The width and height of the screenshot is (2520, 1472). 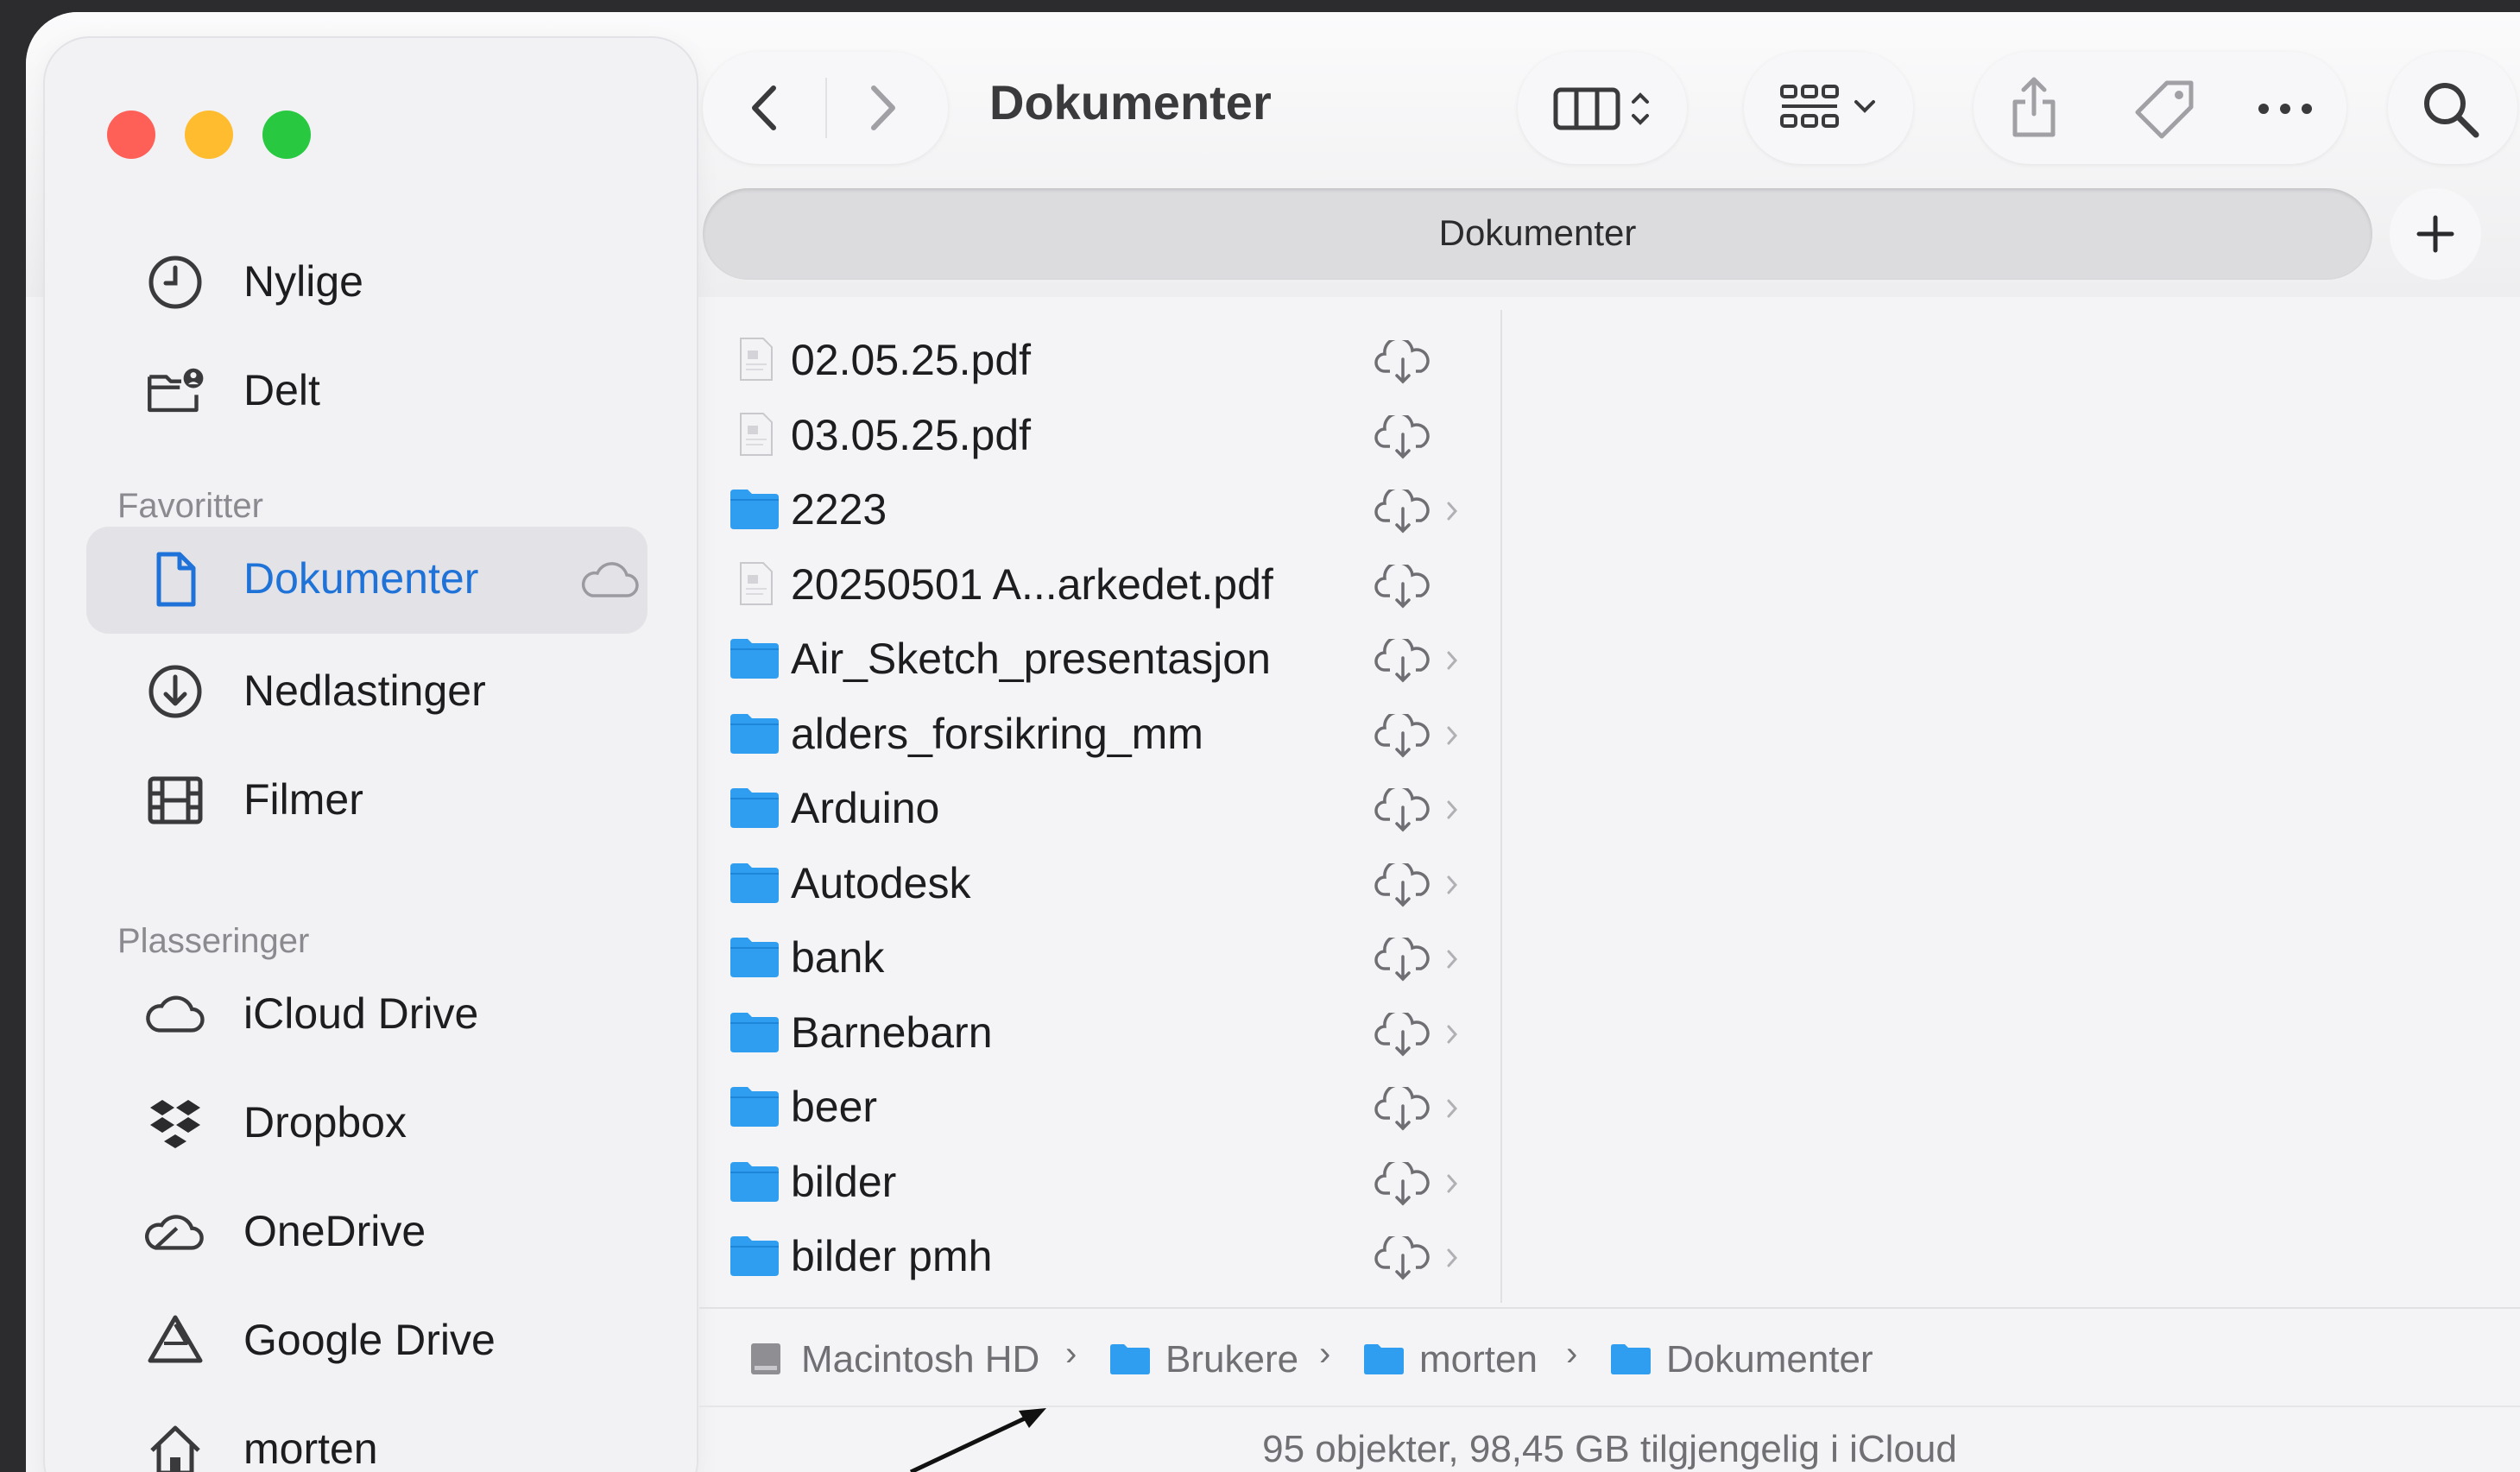 I want to click on sidebar-item-label: iCloud Drive, so click(x=361, y=1014).